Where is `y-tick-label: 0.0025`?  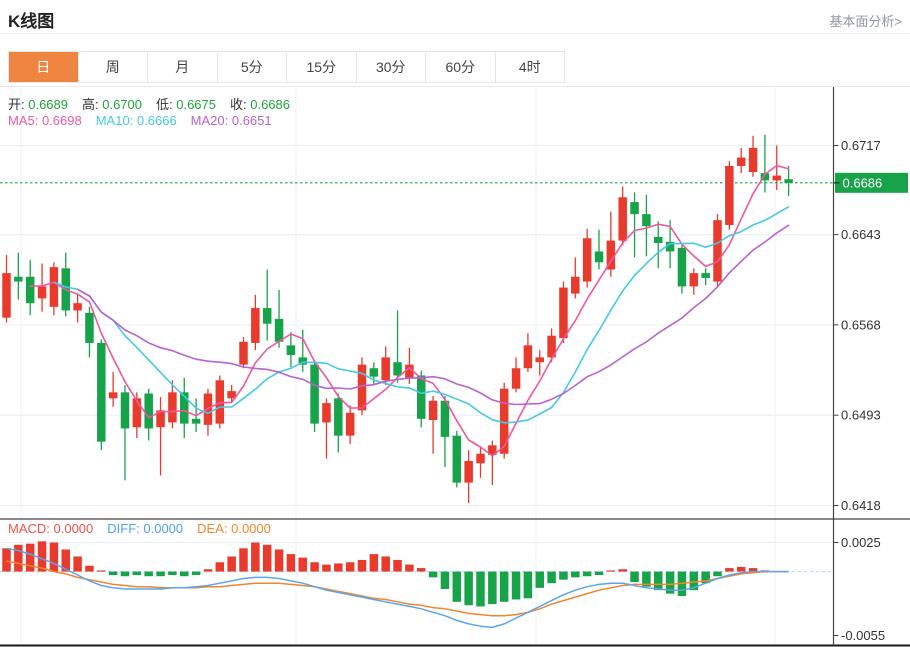 y-tick-label: 0.0025 is located at coordinates (861, 542).